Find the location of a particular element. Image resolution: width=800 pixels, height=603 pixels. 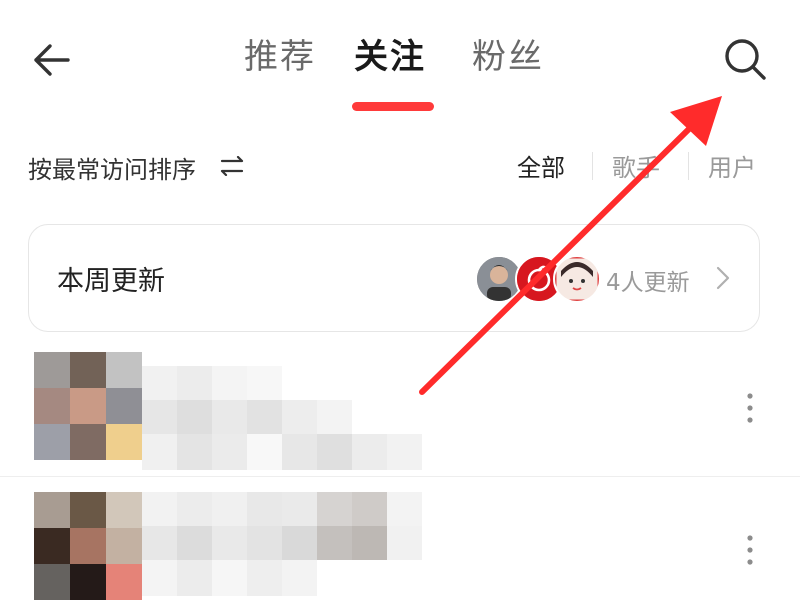

updated-avatars is located at coordinates (538, 280).